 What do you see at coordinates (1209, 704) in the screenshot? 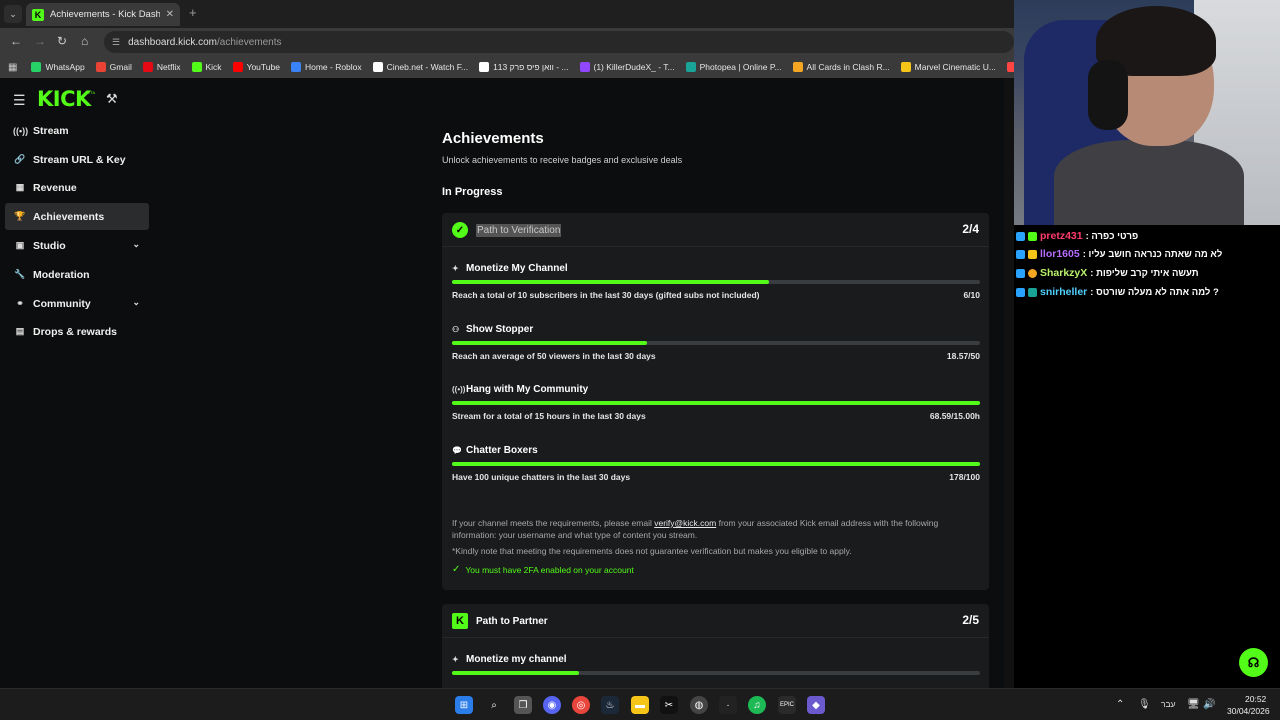
I see `volume-icon: 🔊` at bounding box center [1209, 704].